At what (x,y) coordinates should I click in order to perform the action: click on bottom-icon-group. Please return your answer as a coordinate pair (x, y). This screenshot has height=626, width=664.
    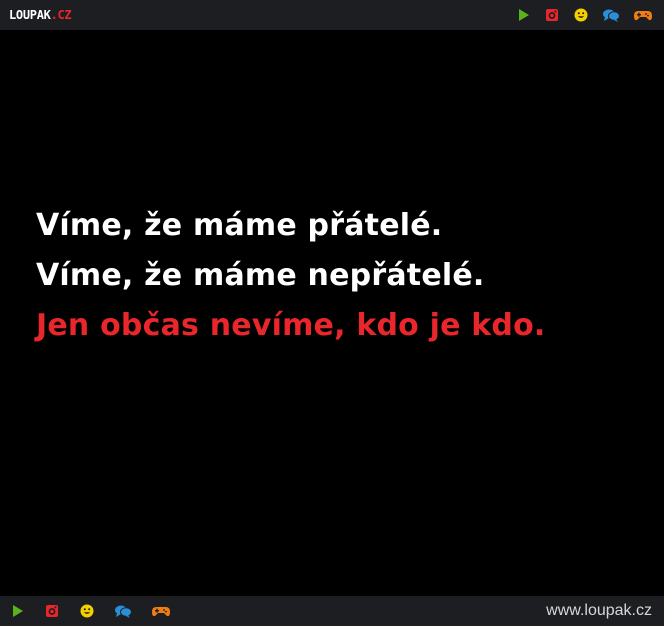
    Looking at the image, I should click on (90, 611).